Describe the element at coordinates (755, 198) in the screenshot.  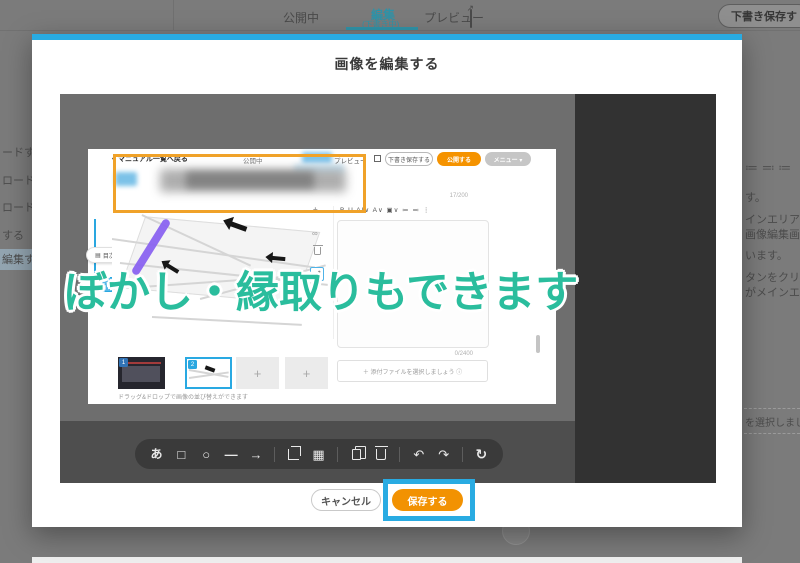
I see `panel-text: す。` at that location.